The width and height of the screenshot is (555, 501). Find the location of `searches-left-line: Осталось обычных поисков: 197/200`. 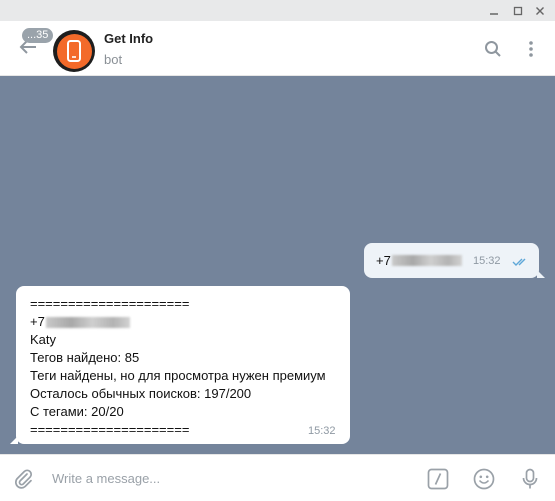

searches-left-line: Осталось обычных поисков: 197/200 is located at coordinates (141, 393).